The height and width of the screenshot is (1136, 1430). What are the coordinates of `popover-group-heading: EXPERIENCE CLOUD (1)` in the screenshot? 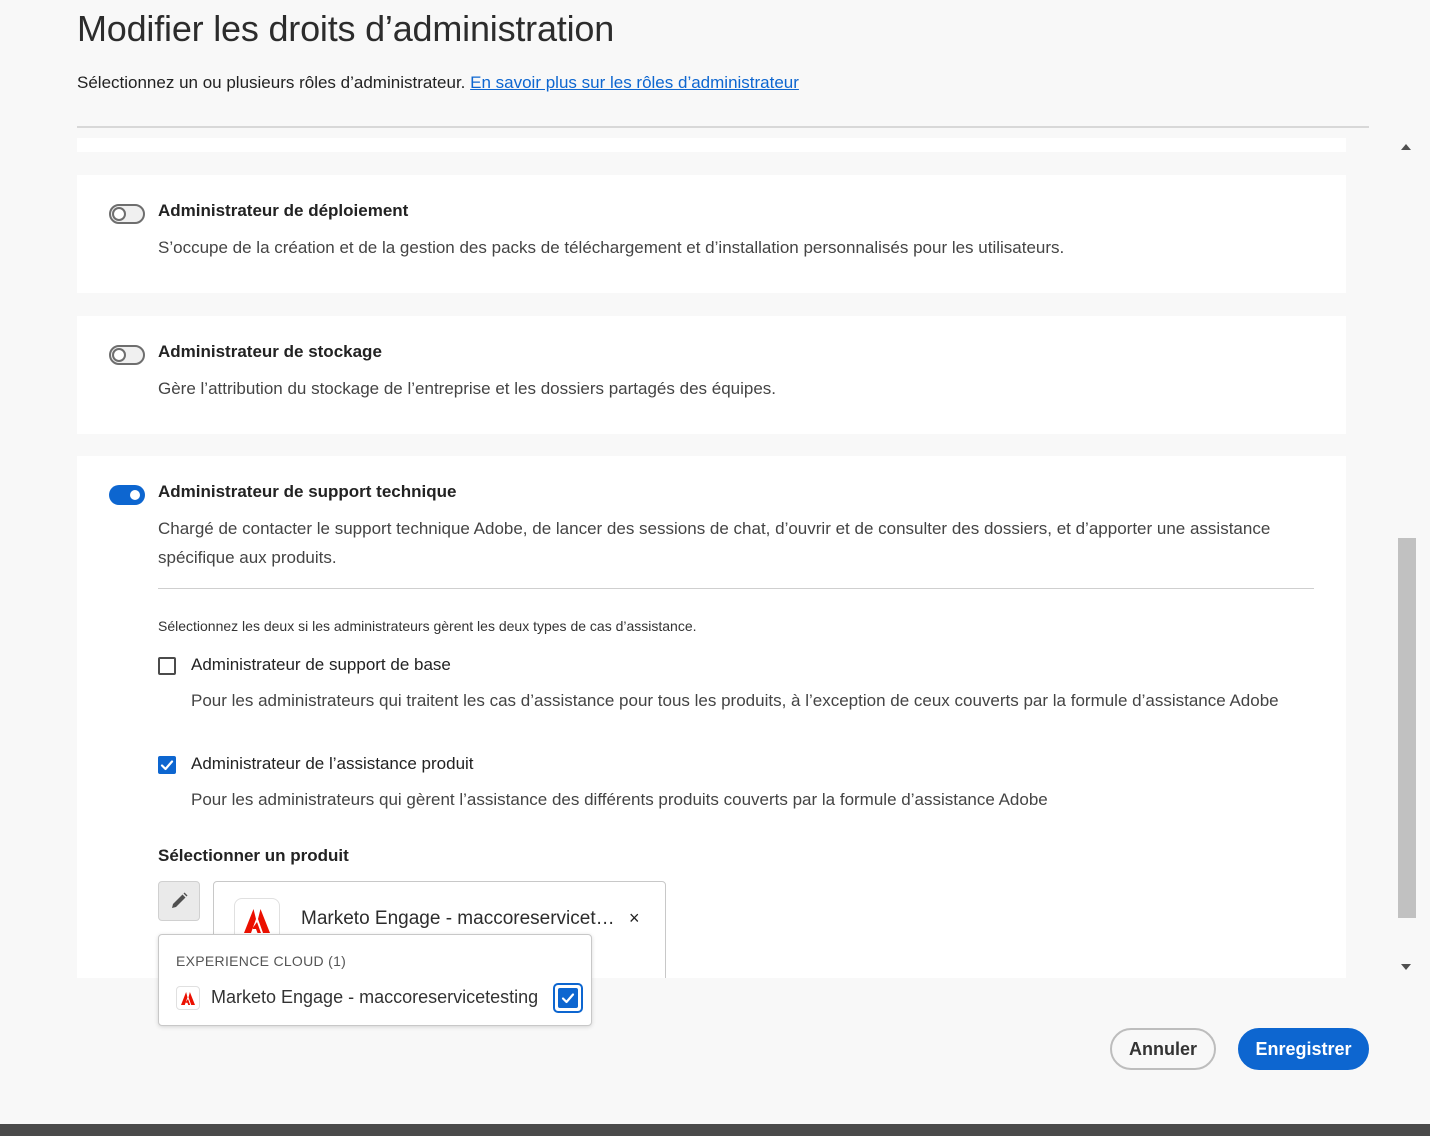 It's located at (261, 961).